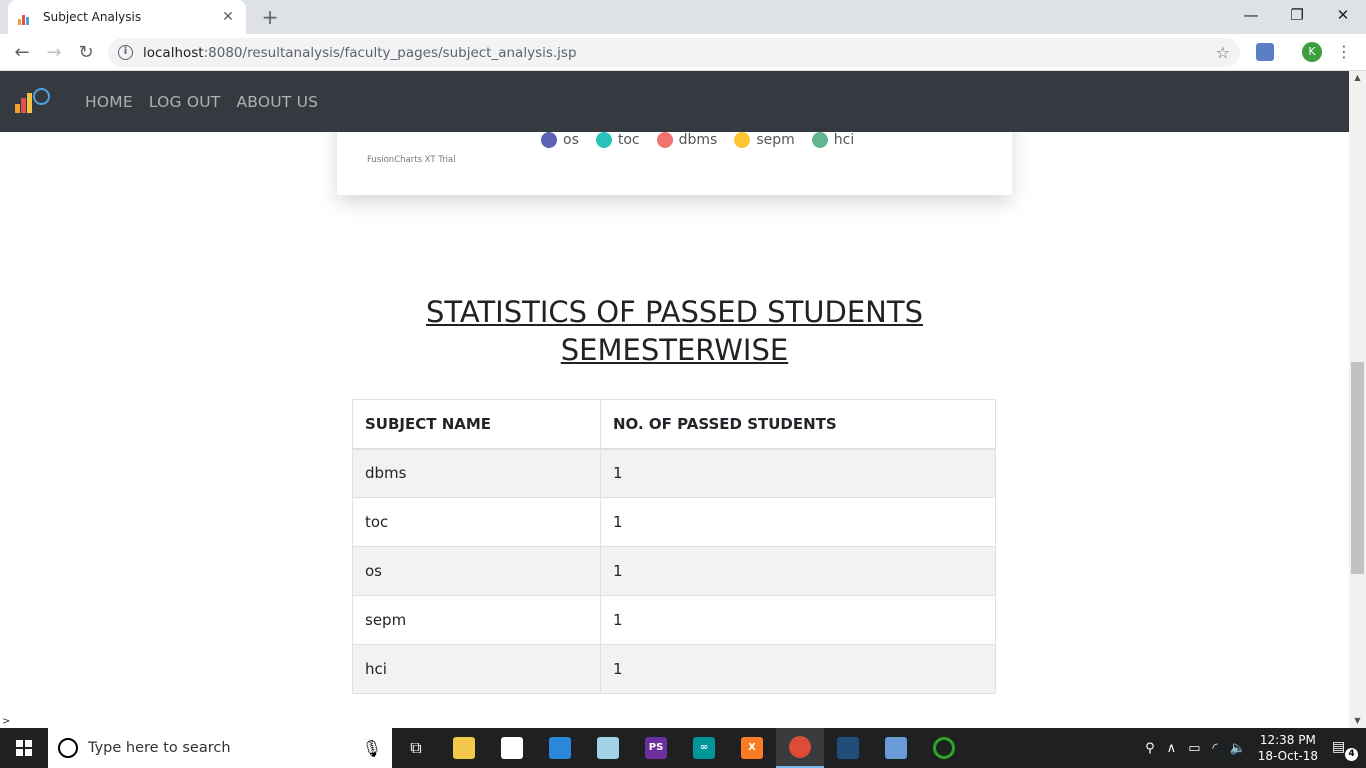 Image resolution: width=1366 pixels, height=768 pixels. I want to click on remote-desktop-taskbar-button, so click(560, 748).